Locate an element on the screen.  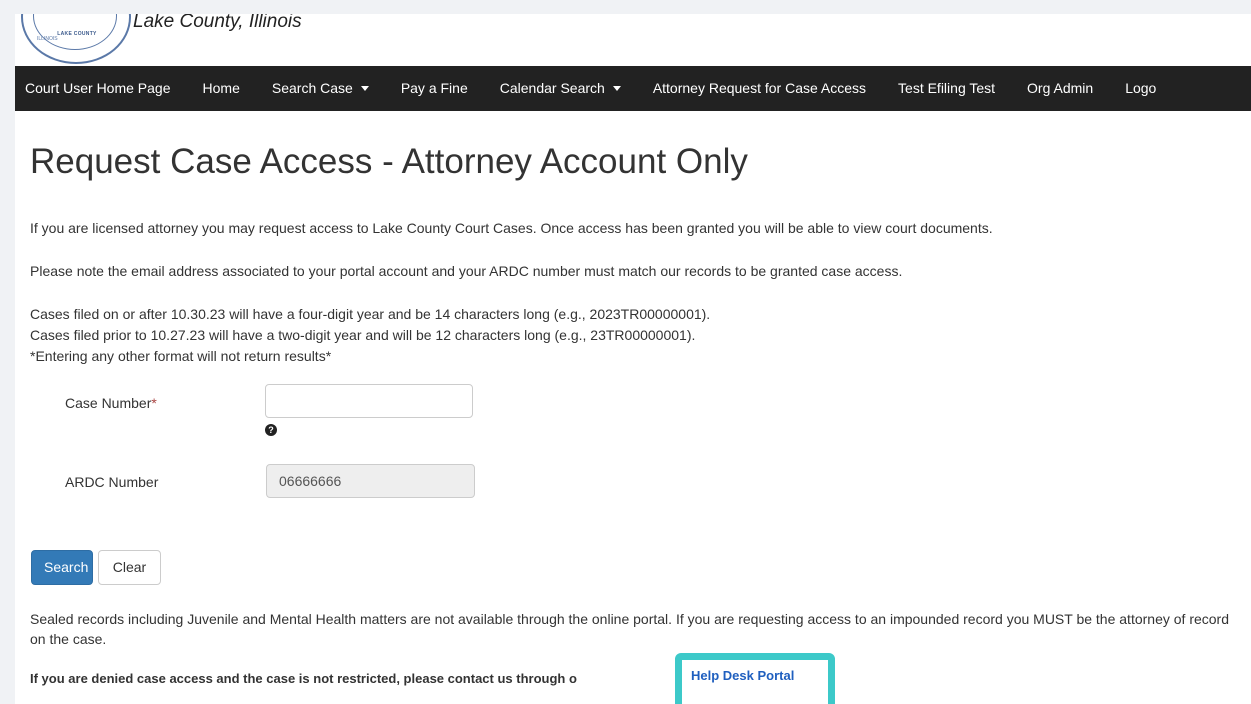
nav-label: Pay a Fine is located at coordinates (434, 88).